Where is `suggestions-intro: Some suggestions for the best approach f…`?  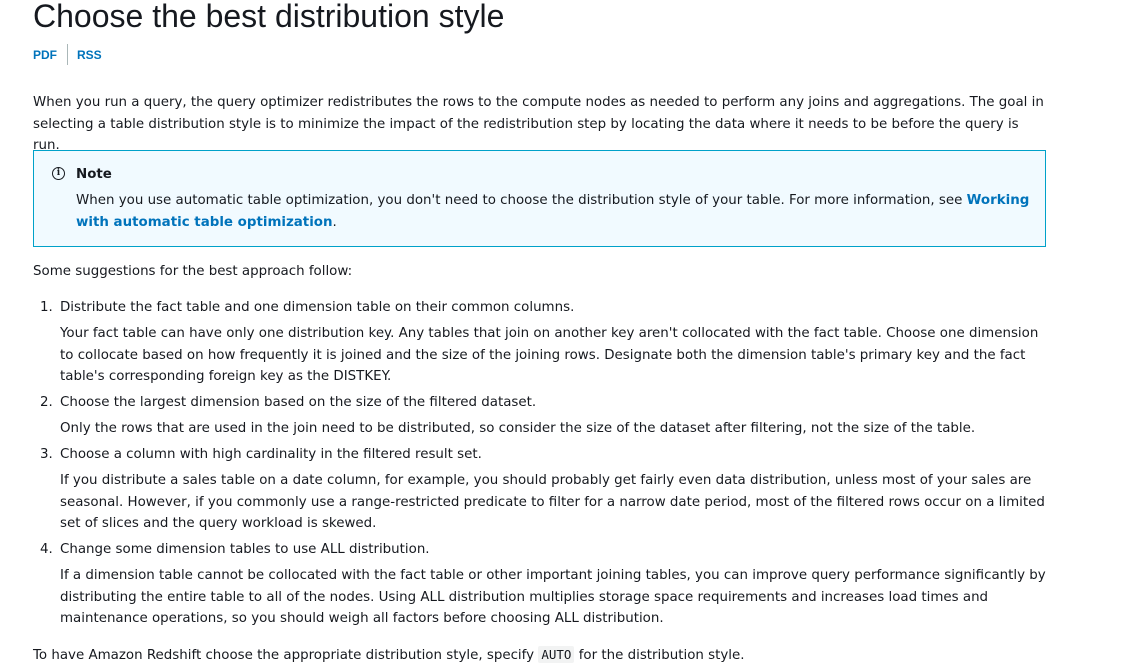 suggestions-intro: Some suggestions for the best approach f… is located at coordinates (193, 271).